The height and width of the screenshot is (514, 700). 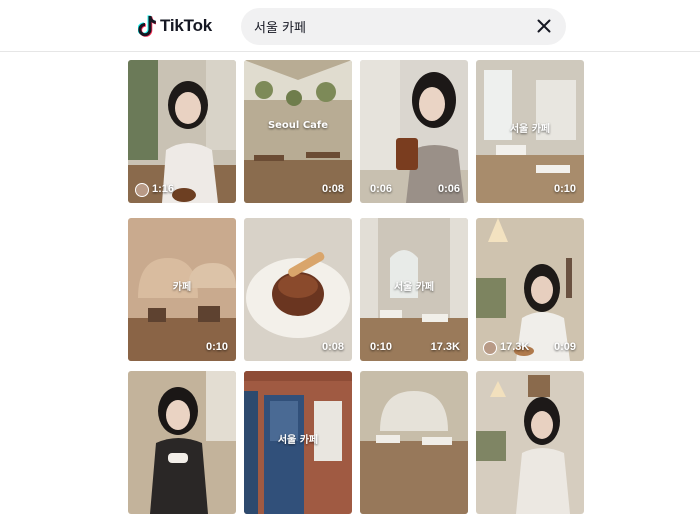 I want to click on video-tile: 카페 0:10, so click(x=182, y=289).